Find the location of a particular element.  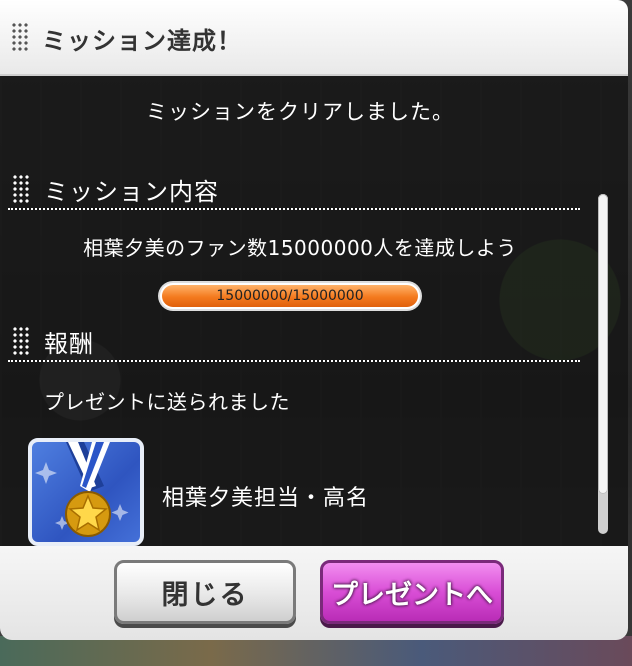

dialog-title-bar: ミッション達成！ is located at coordinates (314, 38).